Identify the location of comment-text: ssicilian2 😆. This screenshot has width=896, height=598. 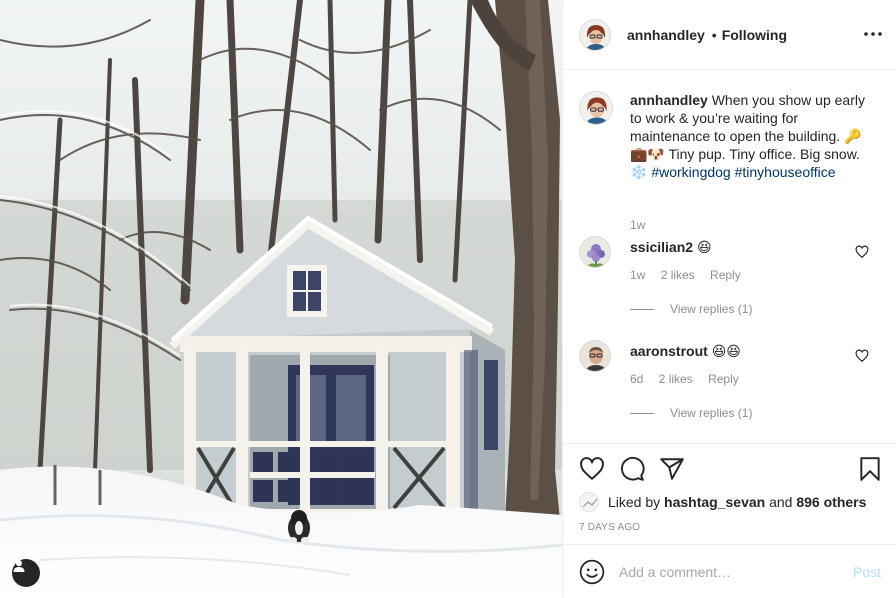
(671, 247).